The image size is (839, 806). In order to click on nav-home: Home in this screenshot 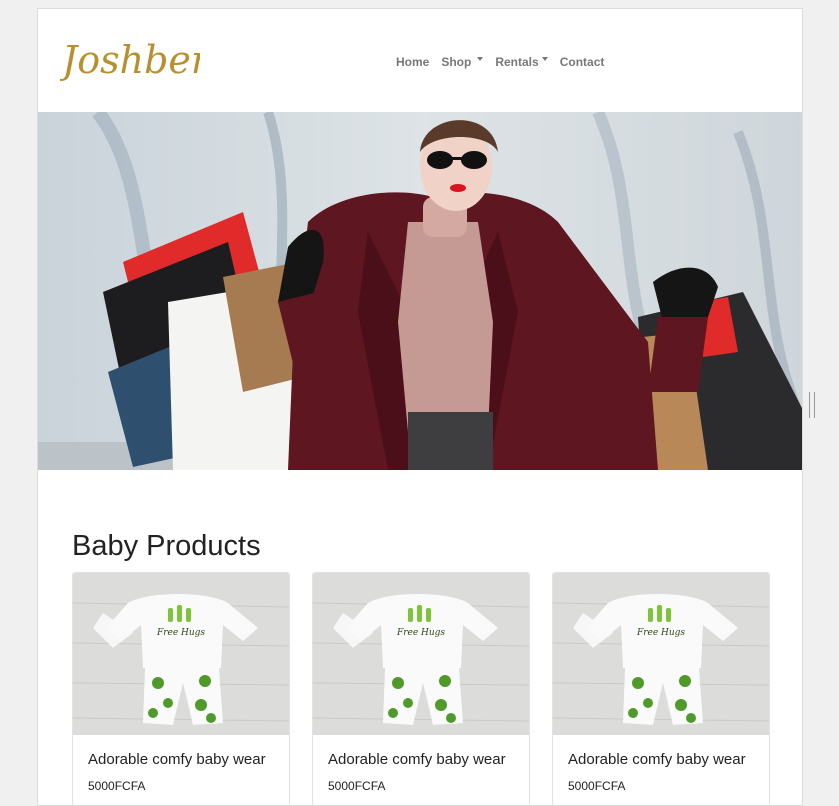, I will do `click(412, 62)`.